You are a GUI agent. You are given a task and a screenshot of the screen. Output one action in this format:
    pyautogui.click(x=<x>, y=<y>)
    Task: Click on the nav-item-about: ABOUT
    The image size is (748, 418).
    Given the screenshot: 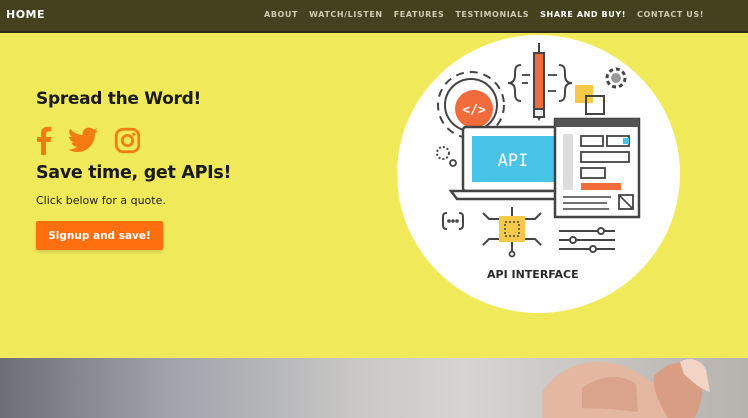 What is the action you would take?
    pyautogui.click(x=281, y=14)
    